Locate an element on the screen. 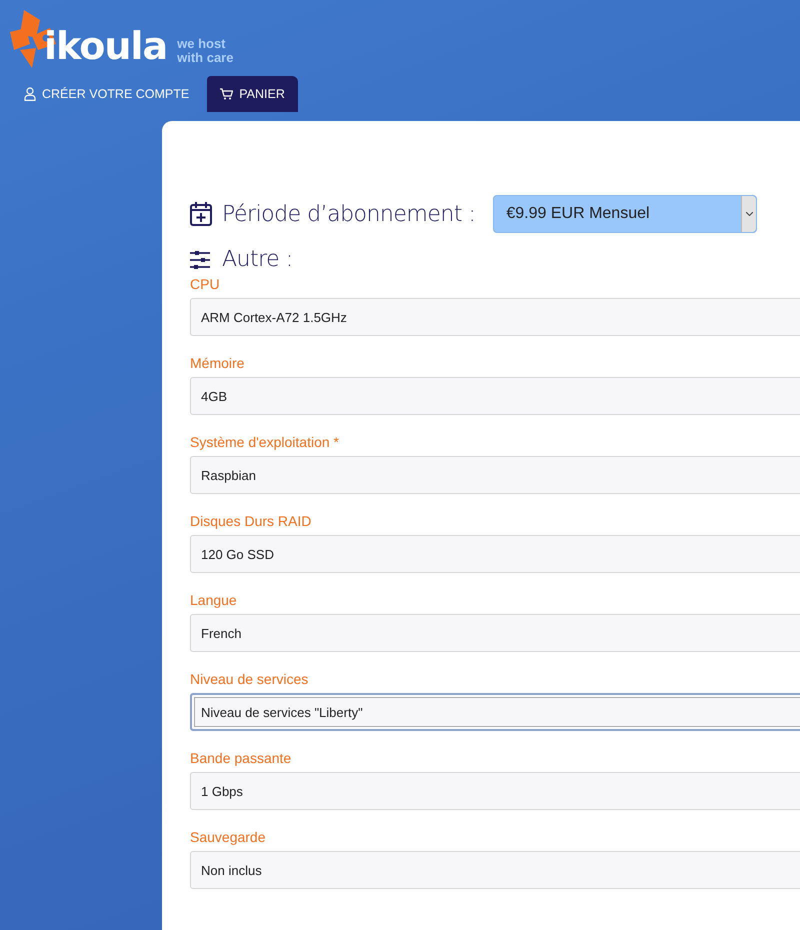 Image resolution: width=800 pixels, height=930 pixels. select-field: 4GB is located at coordinates (495, 396).